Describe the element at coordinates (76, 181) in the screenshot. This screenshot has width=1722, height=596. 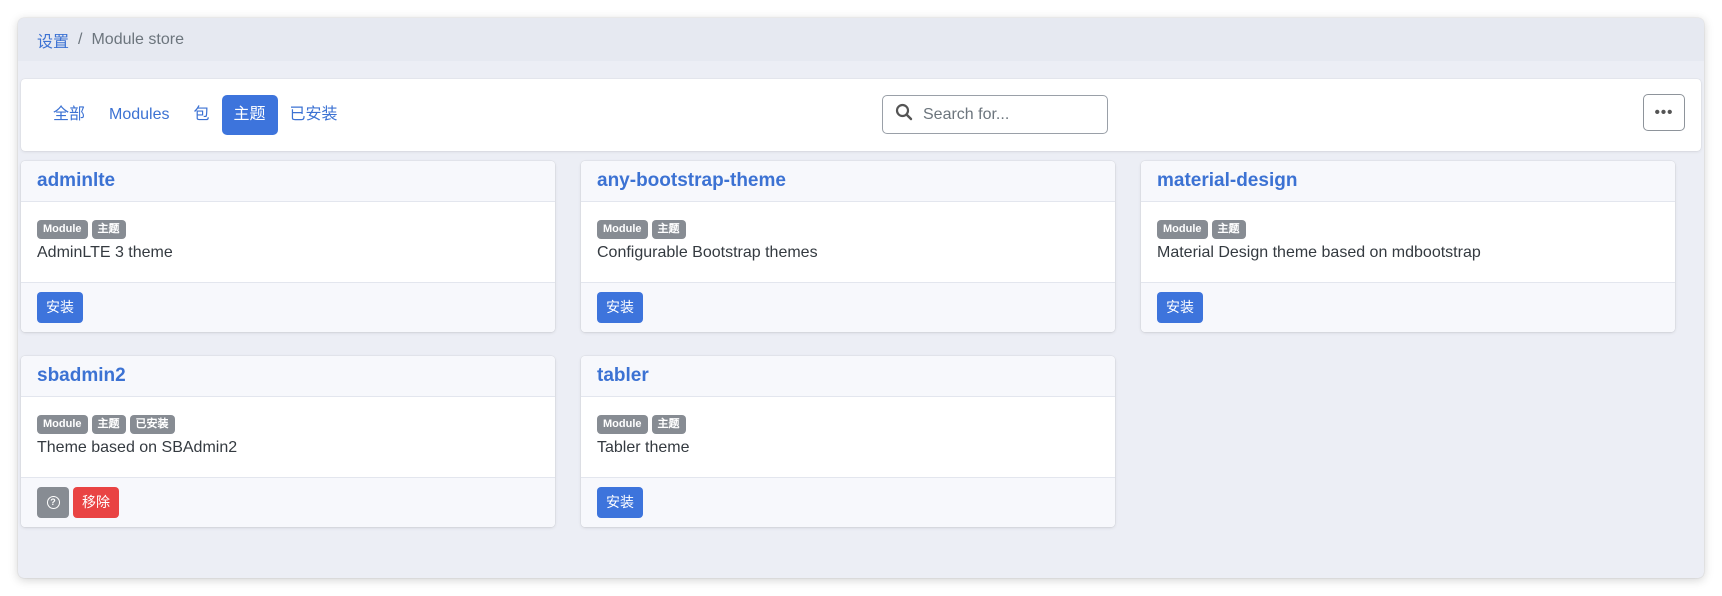
I see `module-title-link: adminlte` at that location.